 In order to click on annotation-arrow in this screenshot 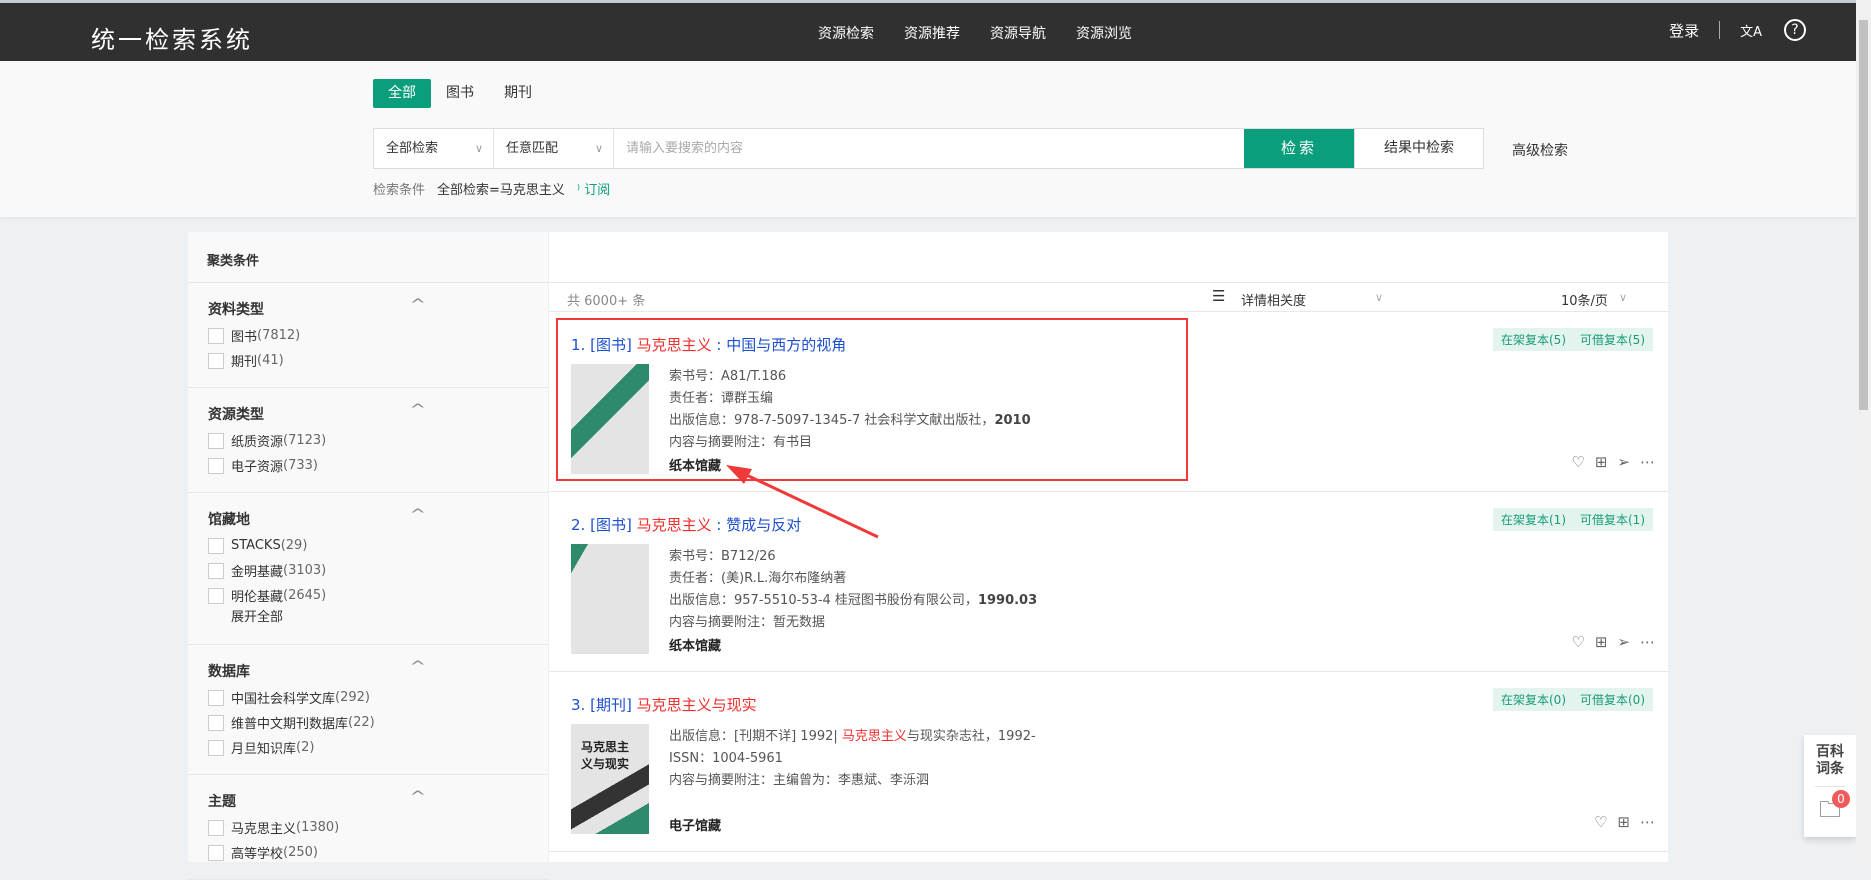, I will do `click(802, 502)`.